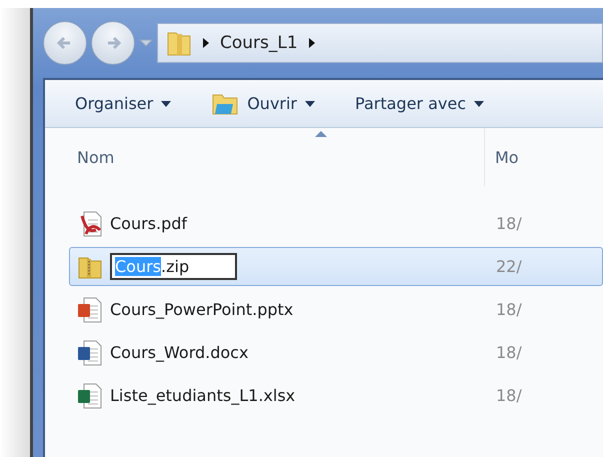 The image size is (603, 457). What do you see at coordinates (336, 266) in the screenshot?
I see `file-row: Cours.zip 22/` at bounding box center [336, 266].